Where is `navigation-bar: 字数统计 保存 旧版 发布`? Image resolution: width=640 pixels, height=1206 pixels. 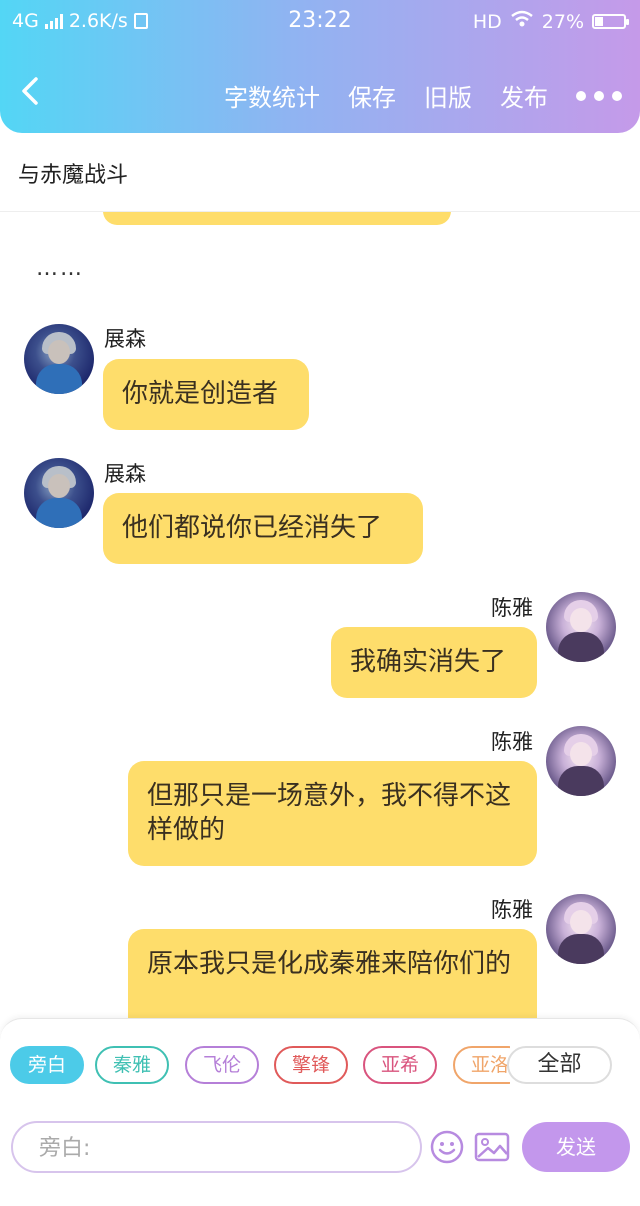 navigation-bar: 字数统计 保存 旧版 发布 is located at coordinates (320, 96).